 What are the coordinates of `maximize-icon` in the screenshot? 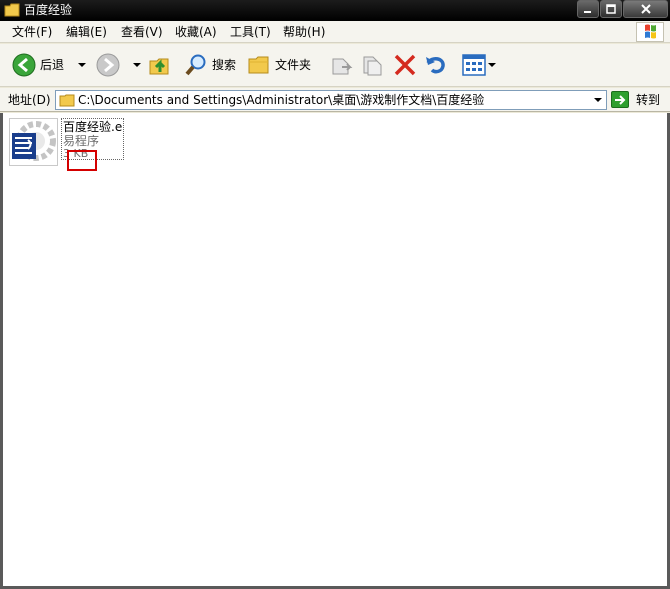 It's located at (611, 9).